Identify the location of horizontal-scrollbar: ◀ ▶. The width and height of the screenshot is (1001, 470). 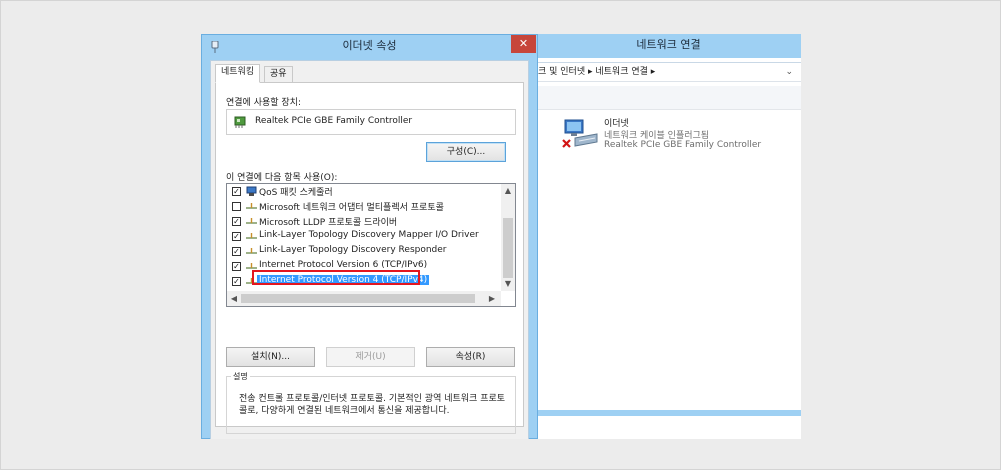
(364, 298).